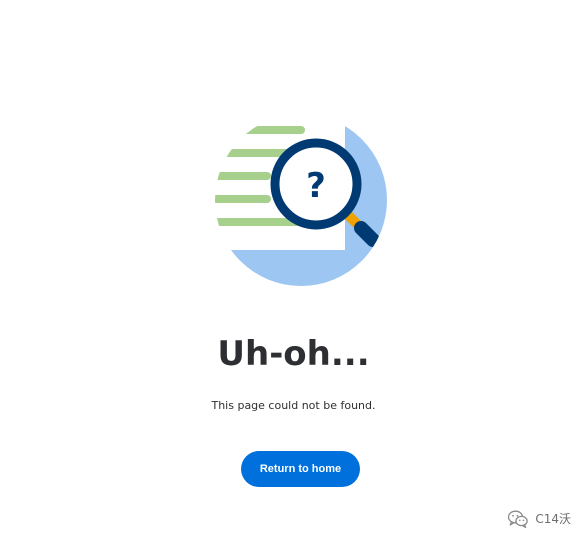 The height and width of the screenshot is (545, 587). Describe the element at coordinates (293, 405) in the screenshot. I see `error-message: This page could not be found.` at that location.